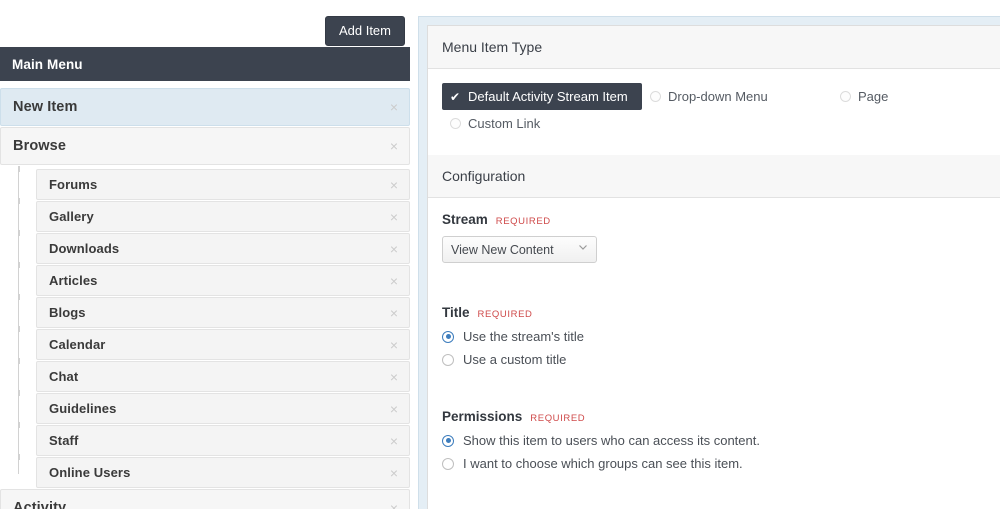 The width and height of the screenshot is (1000, 509). What do you see at coordinates (482, 416) in the screenshot?
I see `permissions-label: Permissions` at bounding box center [482, 416].